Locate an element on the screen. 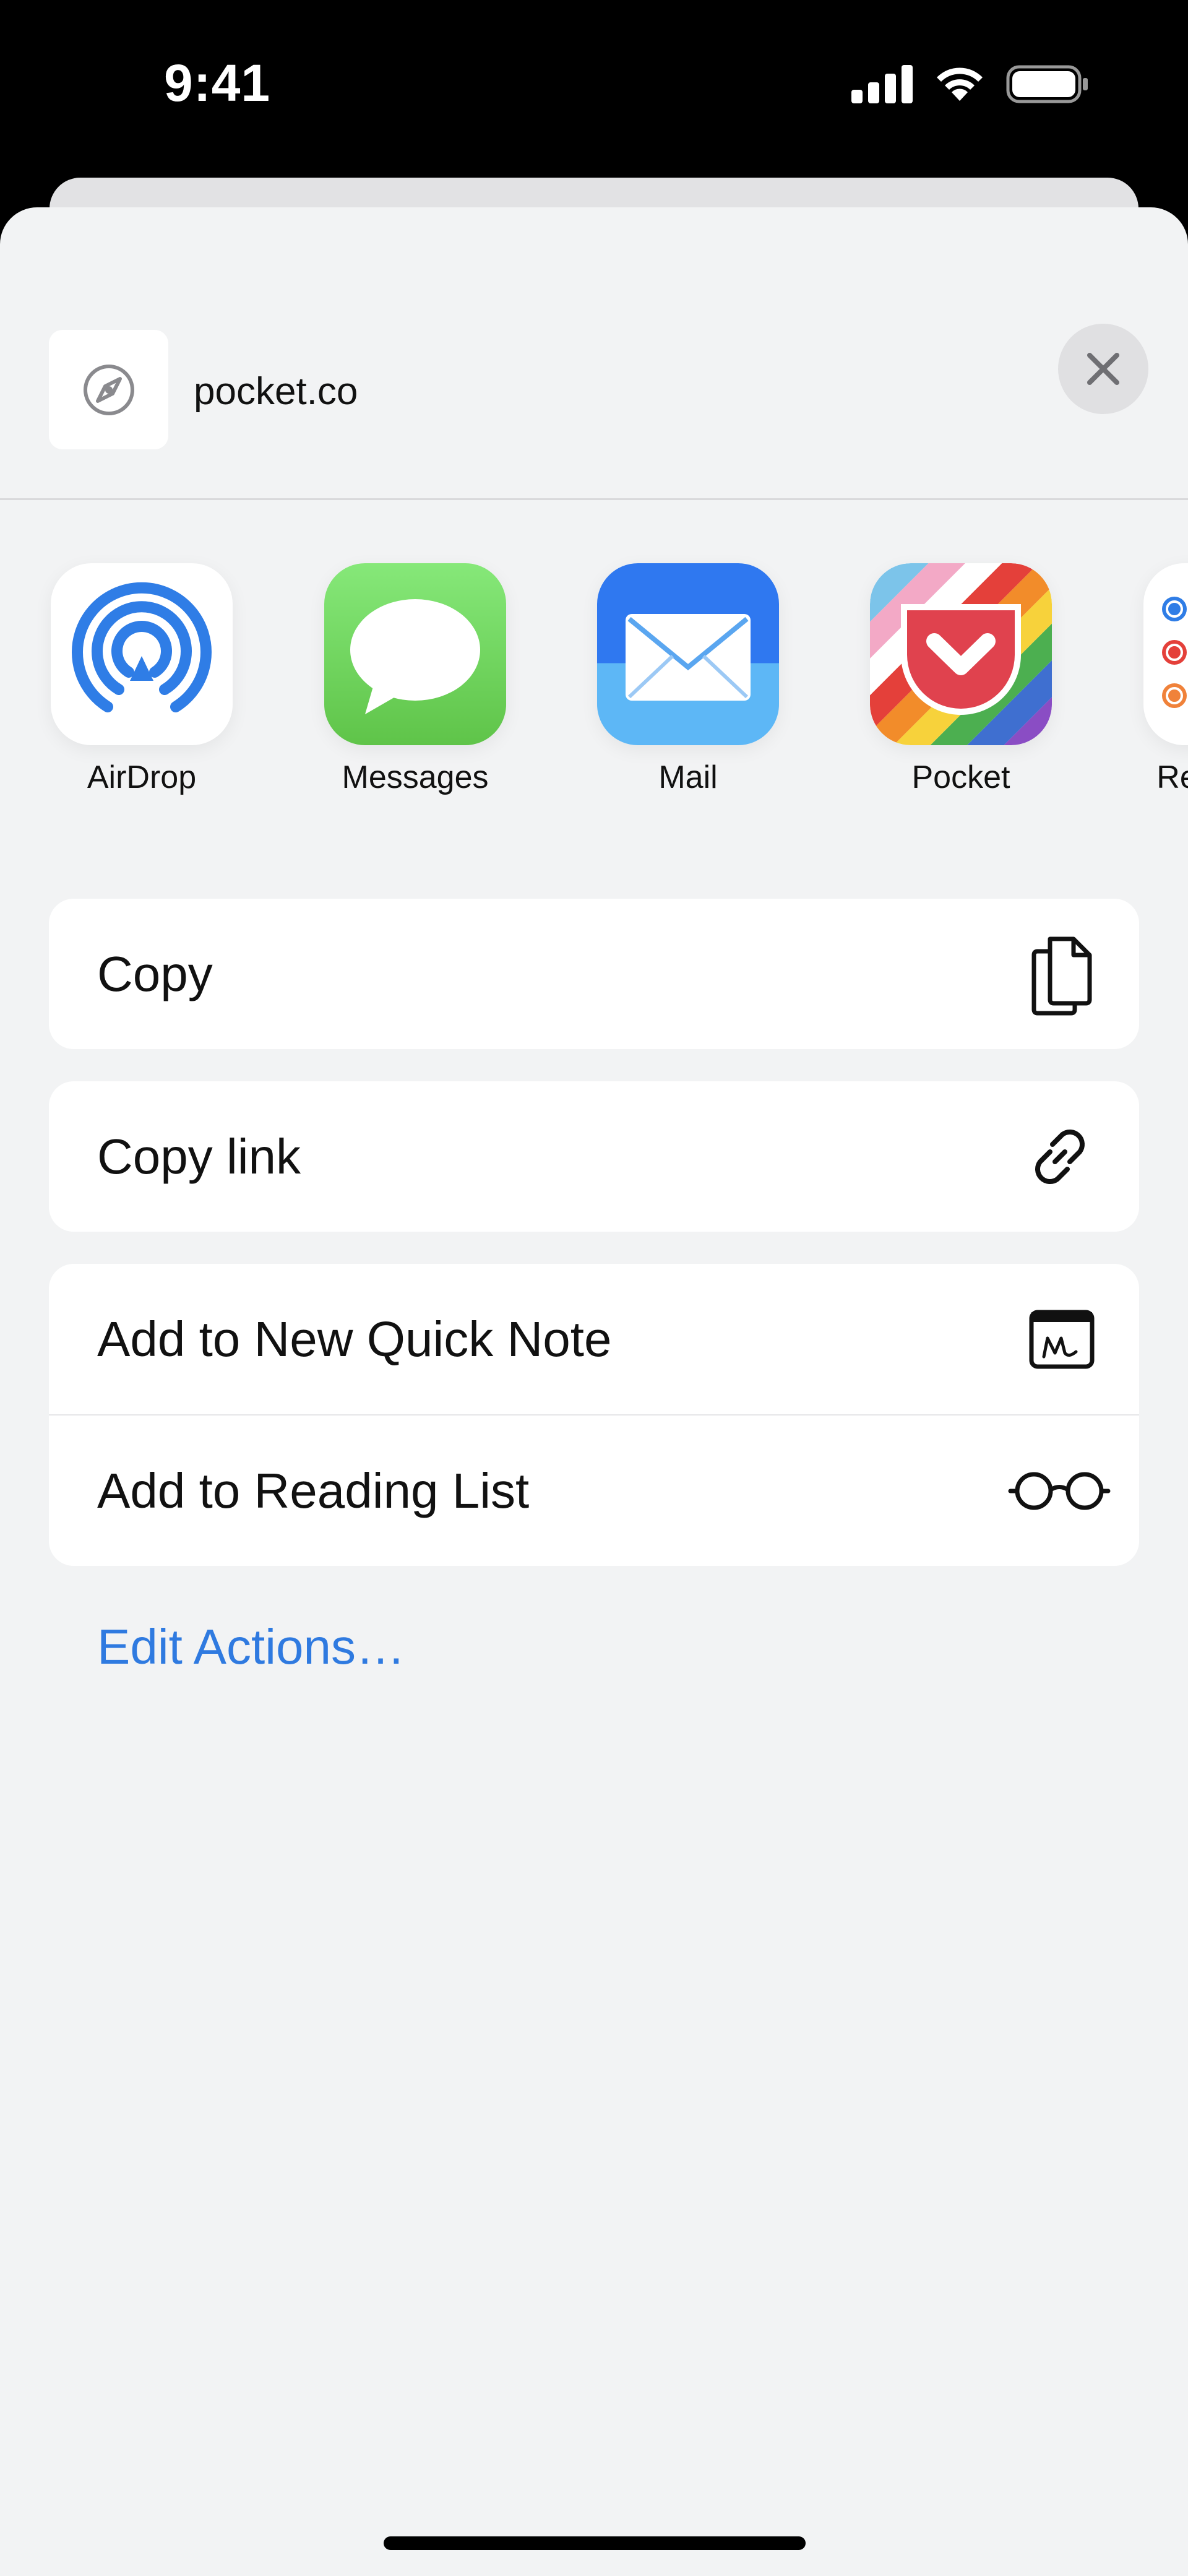 This screenshot has height=2576, width=1188. reading-list-action-label: Add to Reading List is located at coordinates (313, 1490).